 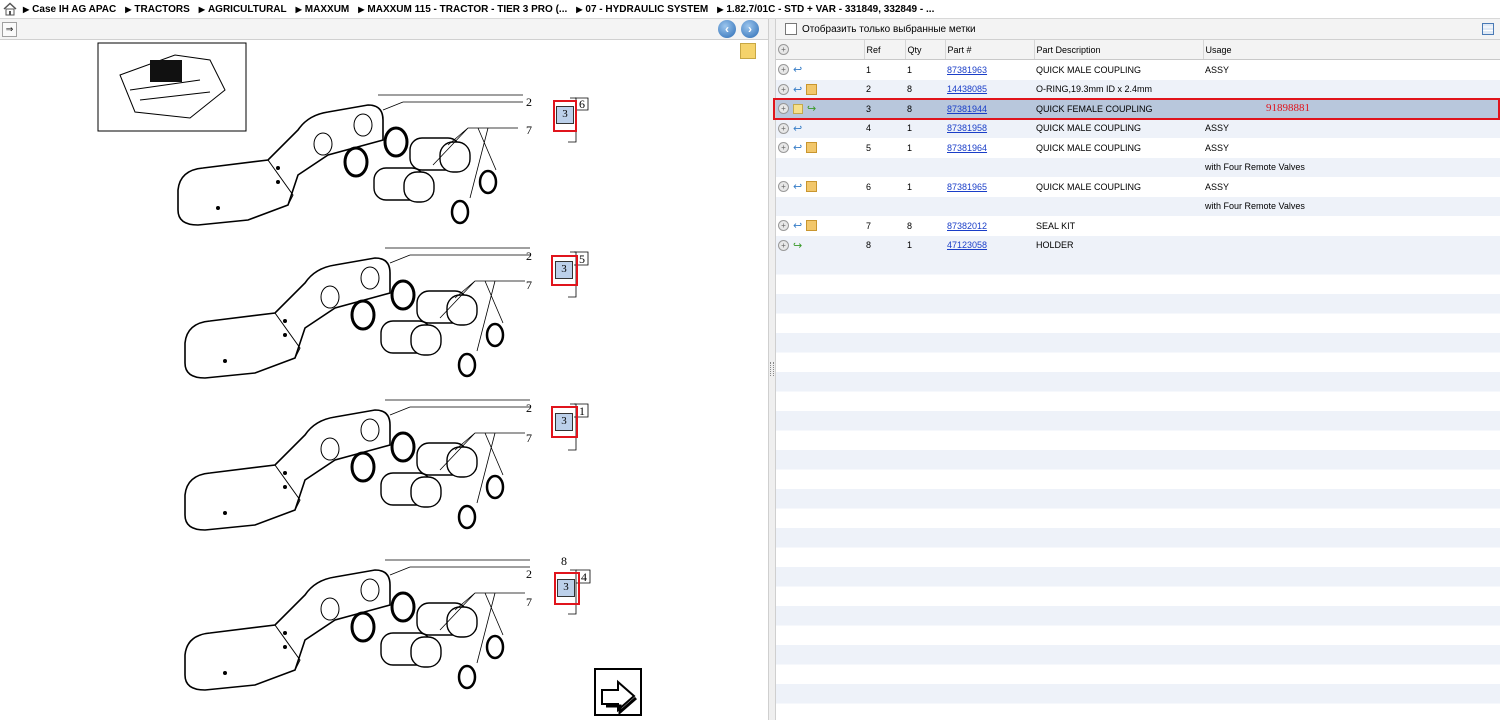 I want to click on cell-ref: 2, so click(x=884, y=89).